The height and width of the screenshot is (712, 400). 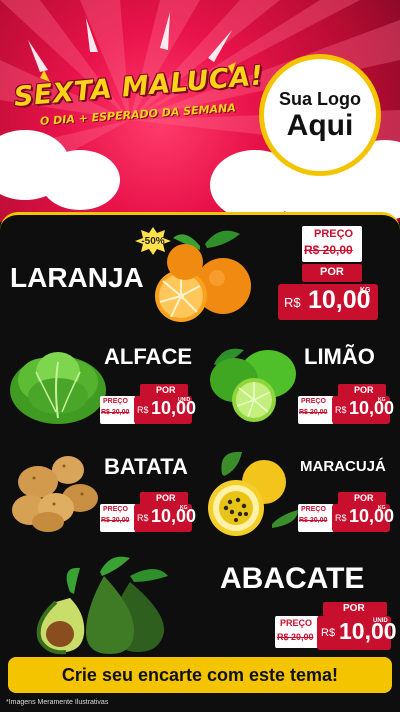 I want to click on passion-fruit-image, so click(x=253, y=493).